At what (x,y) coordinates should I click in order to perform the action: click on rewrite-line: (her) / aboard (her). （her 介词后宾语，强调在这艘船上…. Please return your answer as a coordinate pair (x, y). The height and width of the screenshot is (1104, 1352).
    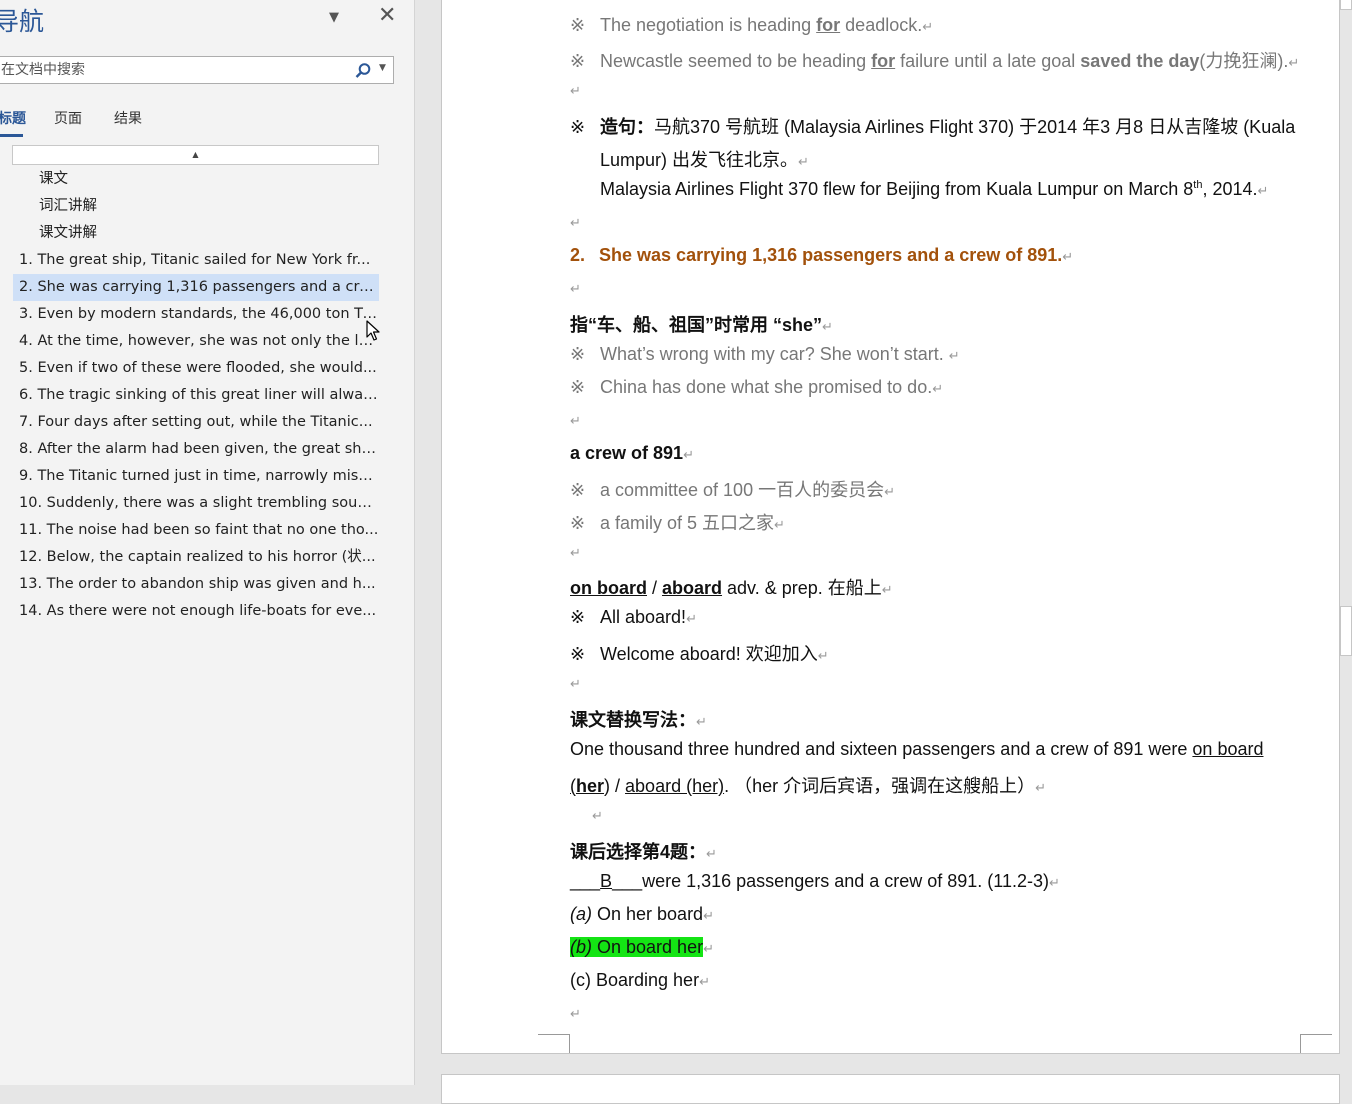
    Looking at the image, I should click on (808, 786).